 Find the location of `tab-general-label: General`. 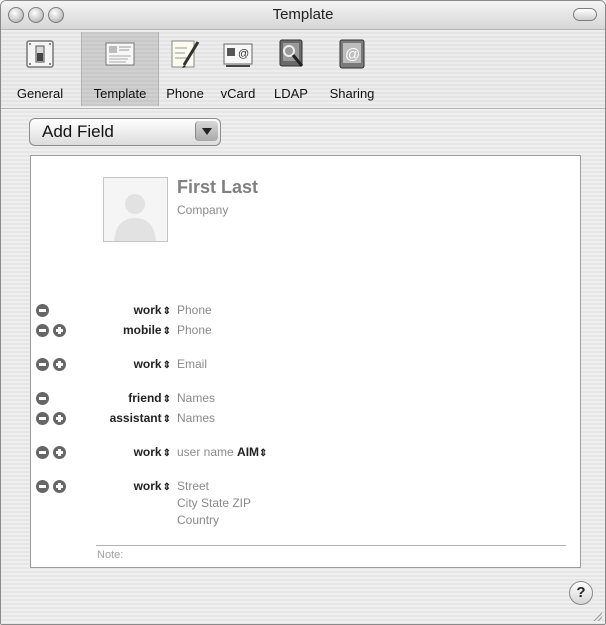

tab-general-label: General is located at coordinates (40, 93).